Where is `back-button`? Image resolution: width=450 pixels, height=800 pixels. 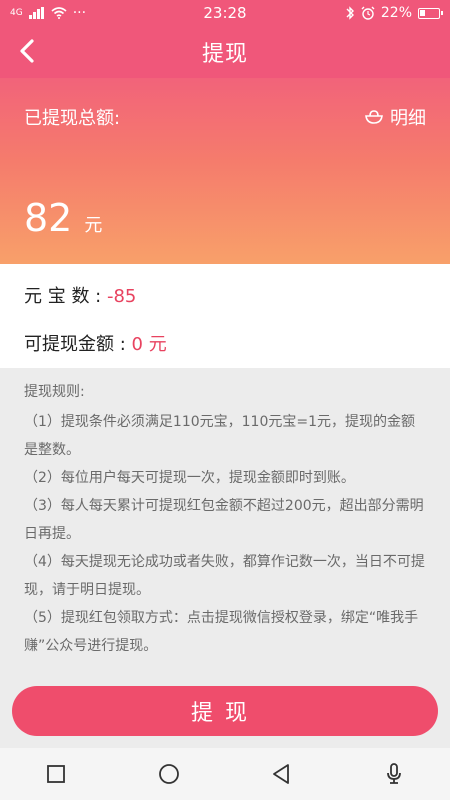
back-button is located at coordinates (27, 51).